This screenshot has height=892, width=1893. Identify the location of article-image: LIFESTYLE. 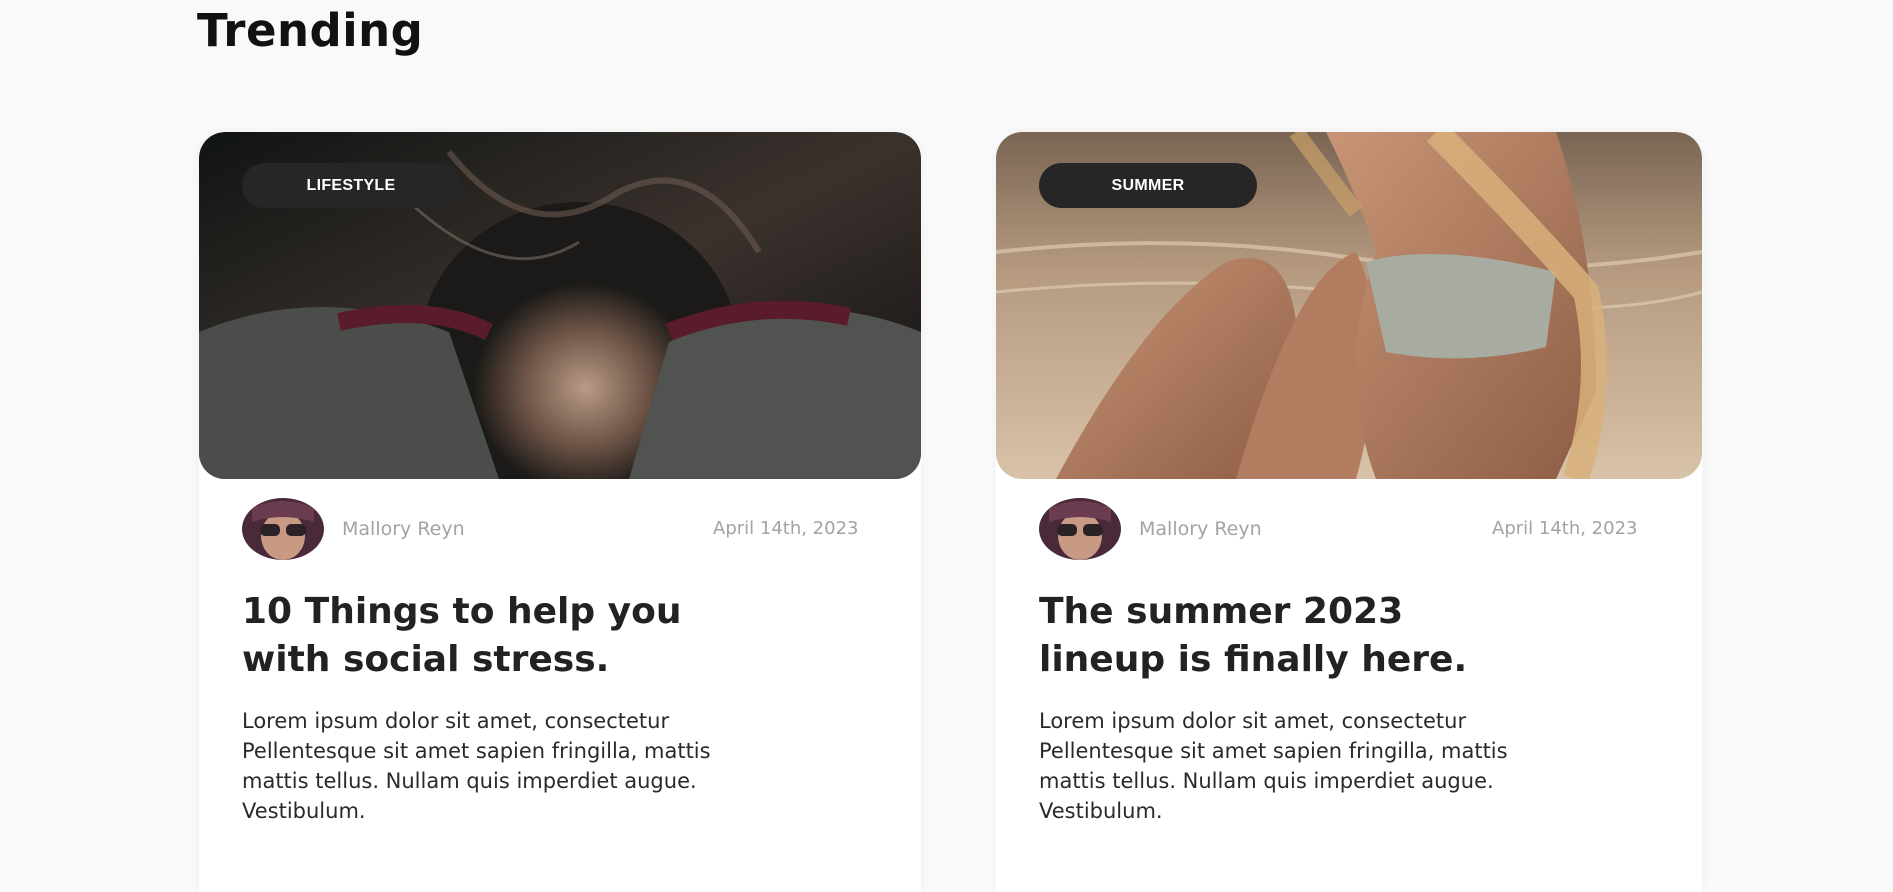
(560, 305).